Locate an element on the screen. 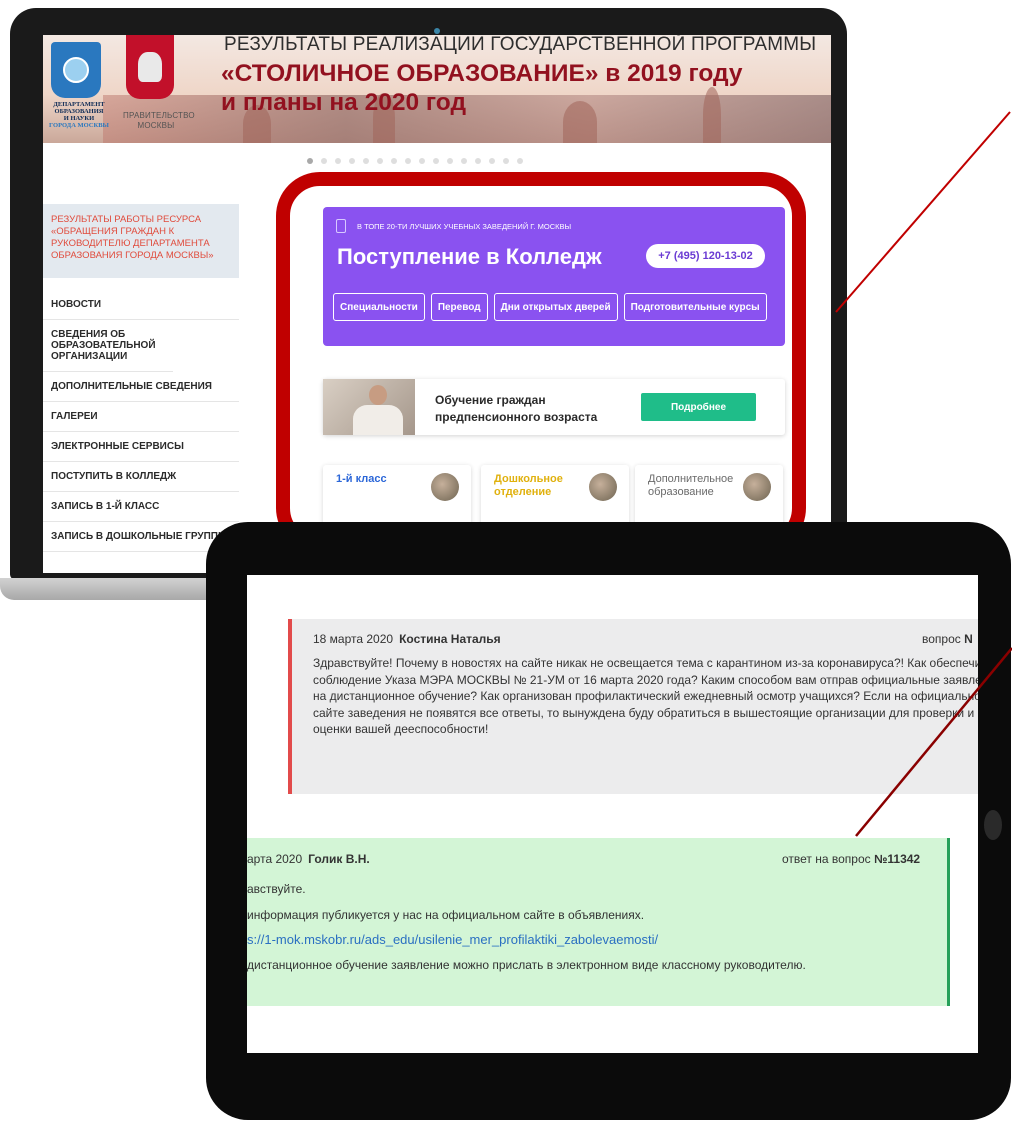  gov-logo-text: ПРАВИТЕЛЬСТВО МОСКВЫ is located at coordinates (159, 120).